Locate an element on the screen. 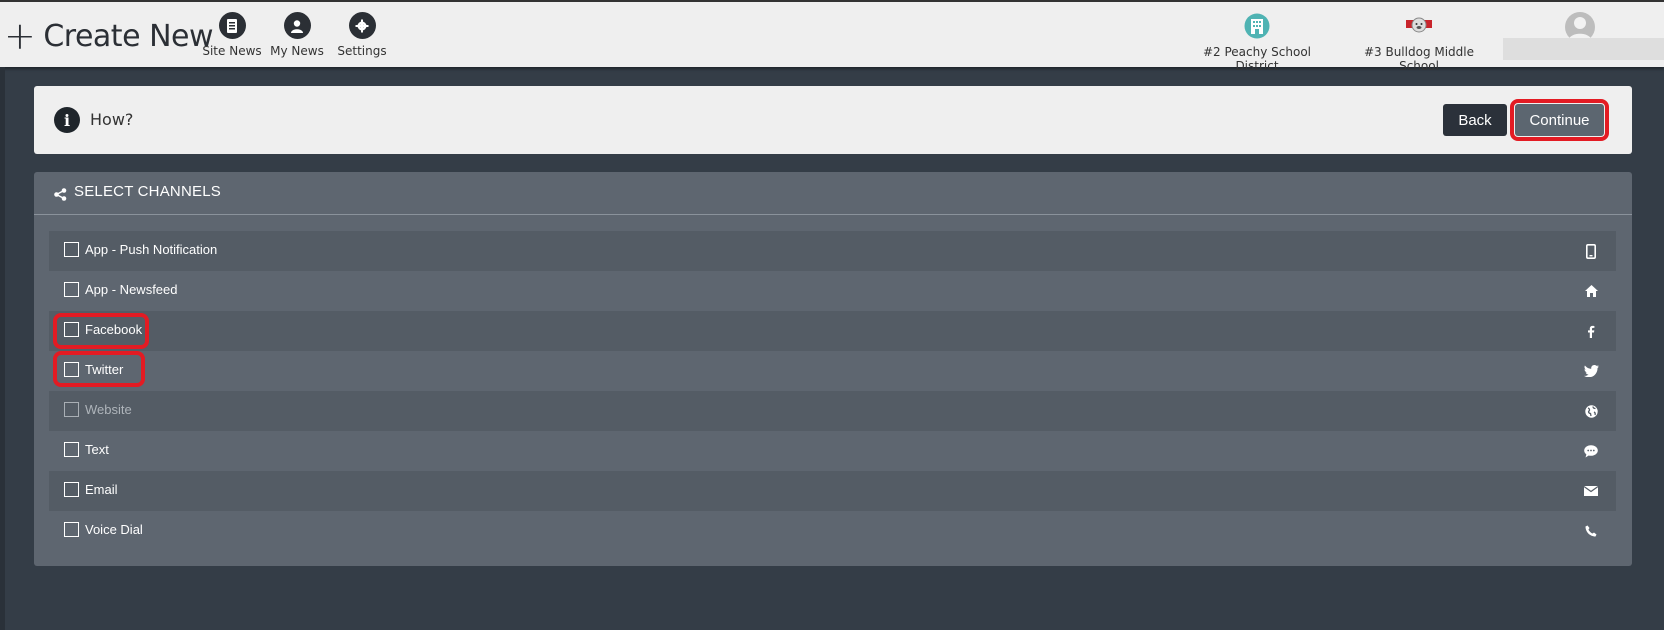 The image size is (1664, 630). nav-site-news: Site News is located at coordinates (232, 35).